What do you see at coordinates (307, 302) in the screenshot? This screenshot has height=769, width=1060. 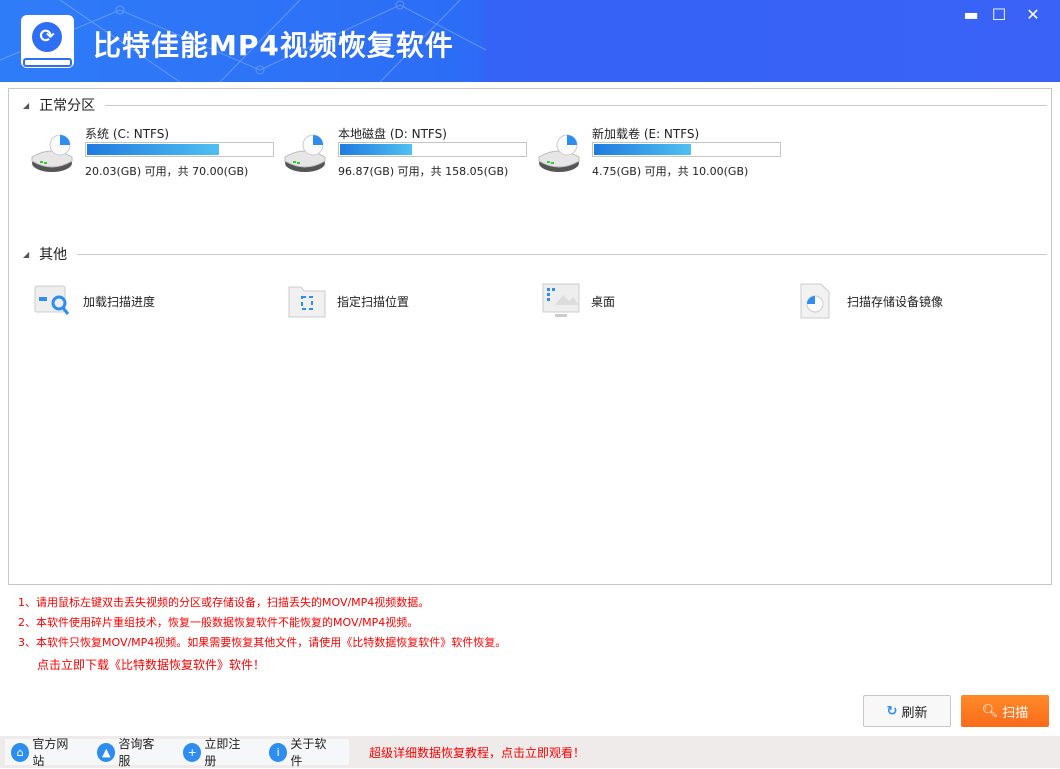 I see `folder-target-icon` at bounding box center [307, 302].